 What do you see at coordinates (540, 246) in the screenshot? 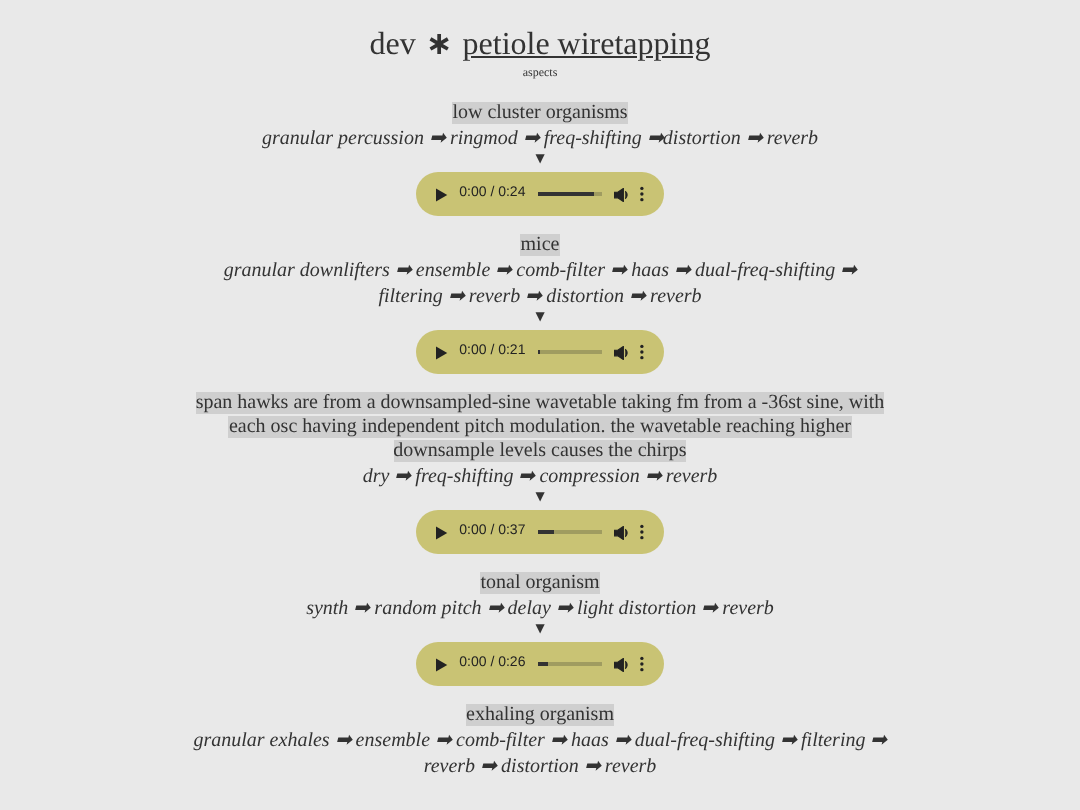
I see `section-title: mice` at bounding box center [540, 246].